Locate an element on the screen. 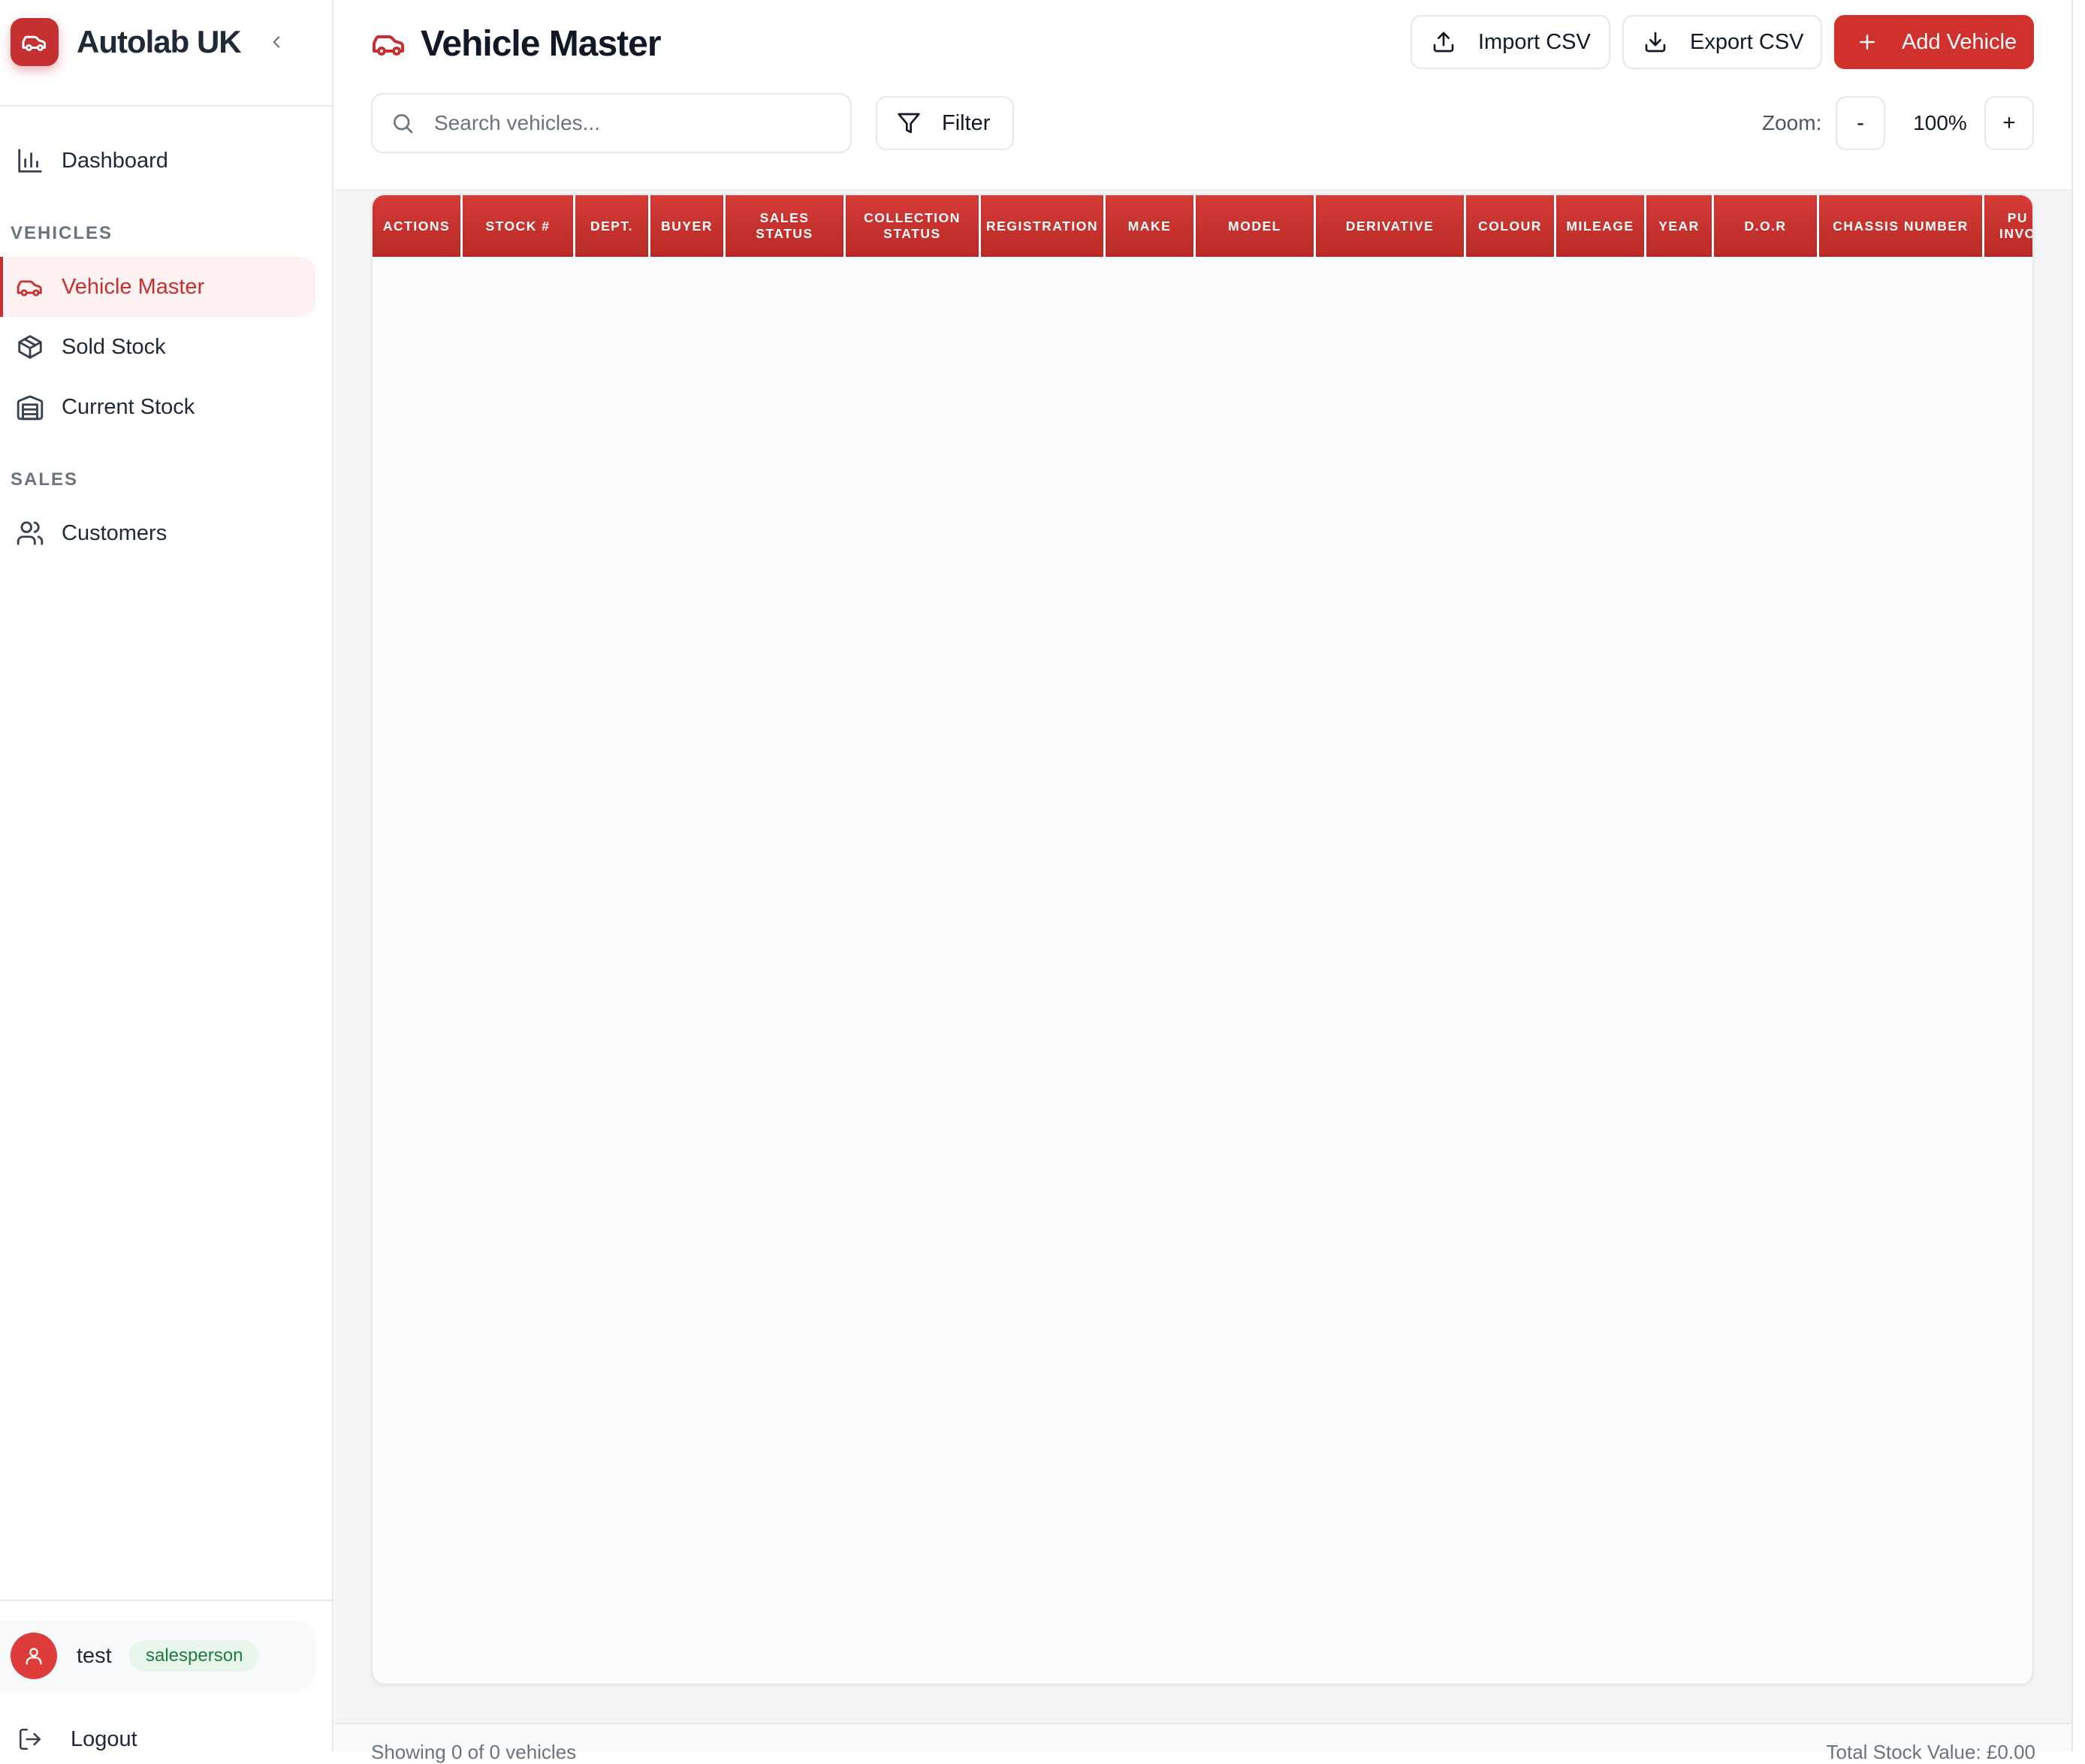 This screenshot has height=1764, width=2085. column-header-model: MODEL is located at coordinates (1256, 226).